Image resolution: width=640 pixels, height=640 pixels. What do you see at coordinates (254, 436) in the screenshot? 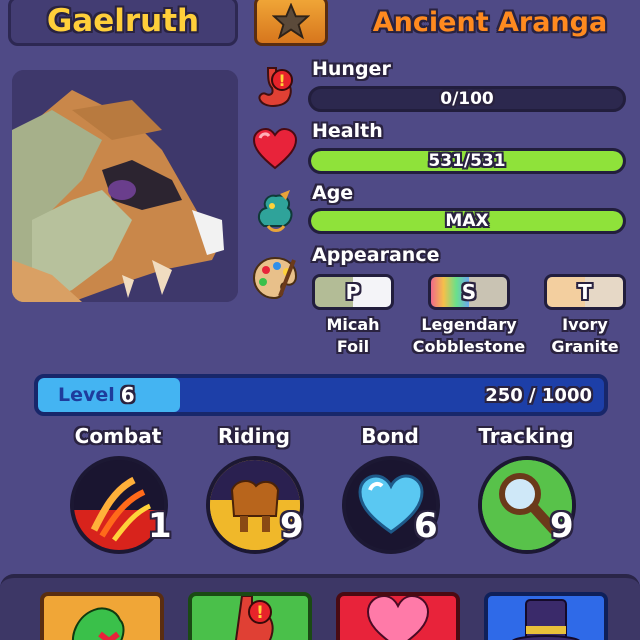
I see `skill-label-riding: Riding` at bounding box center [254, 436].